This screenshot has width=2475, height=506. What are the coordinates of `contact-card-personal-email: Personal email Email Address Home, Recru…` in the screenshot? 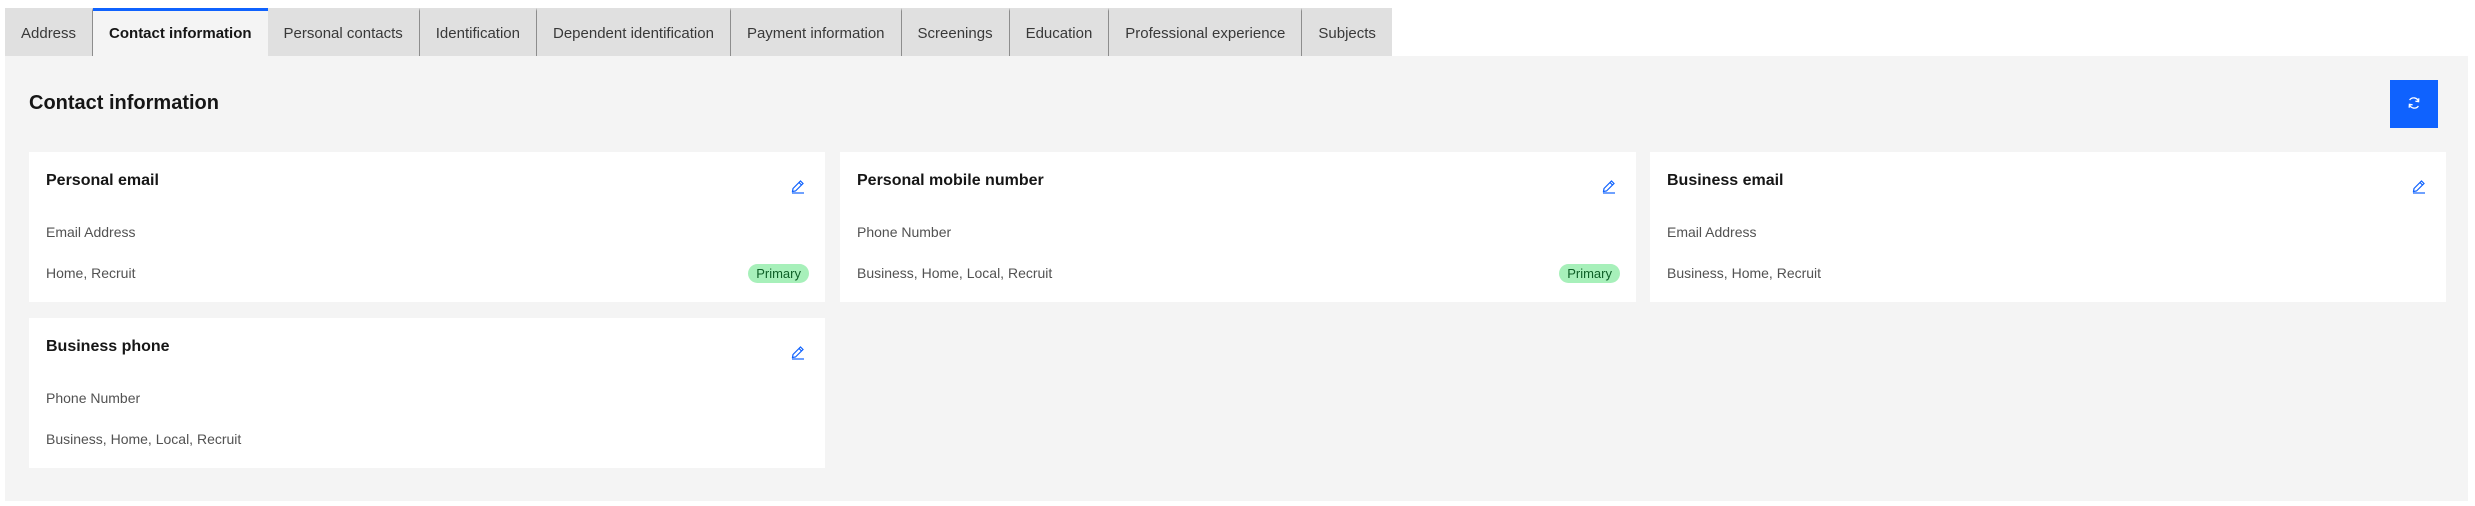 It's located at (427, 227).